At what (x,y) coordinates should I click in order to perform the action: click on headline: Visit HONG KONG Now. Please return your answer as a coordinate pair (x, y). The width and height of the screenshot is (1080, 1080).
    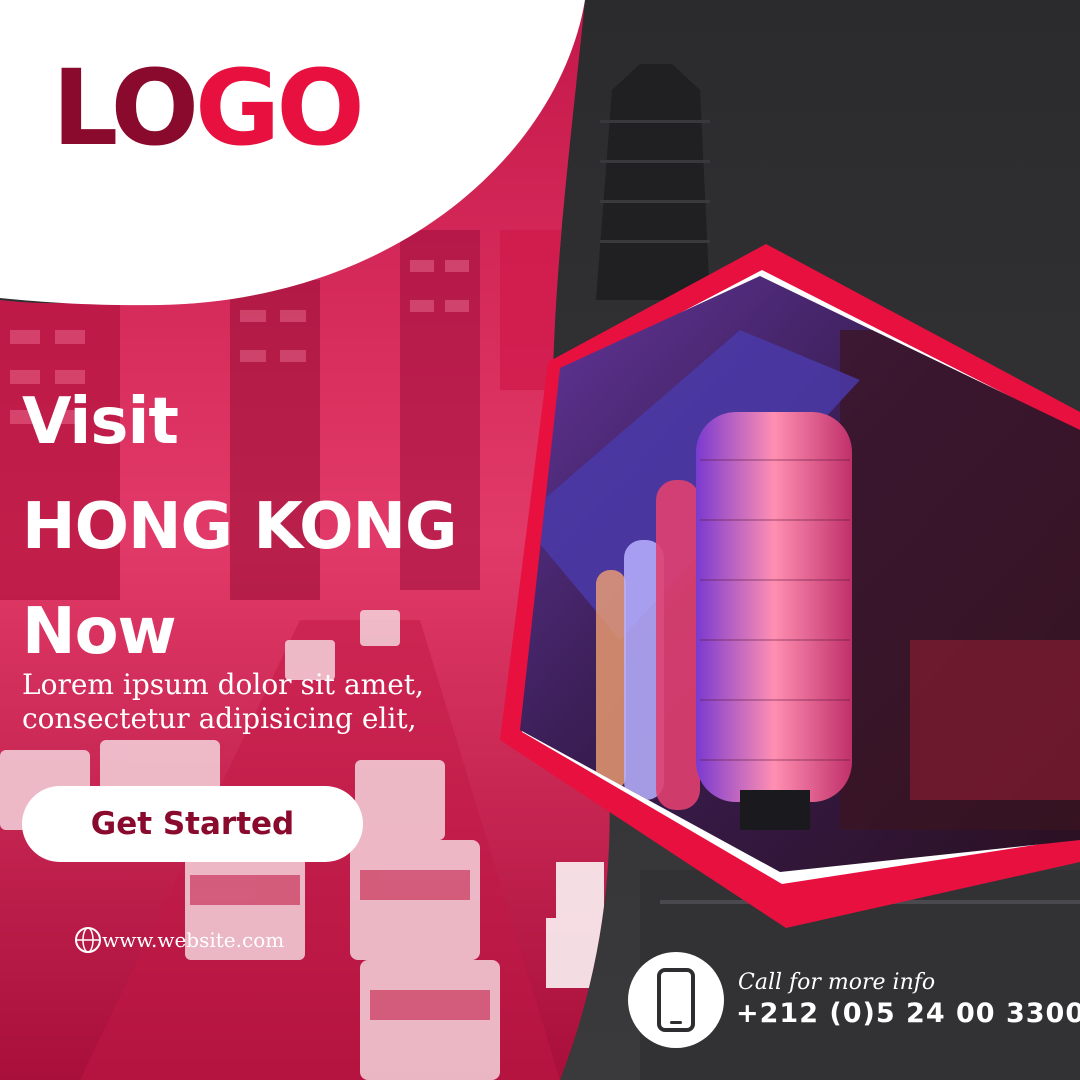
    Looking at the image, I should click on (240, 527).